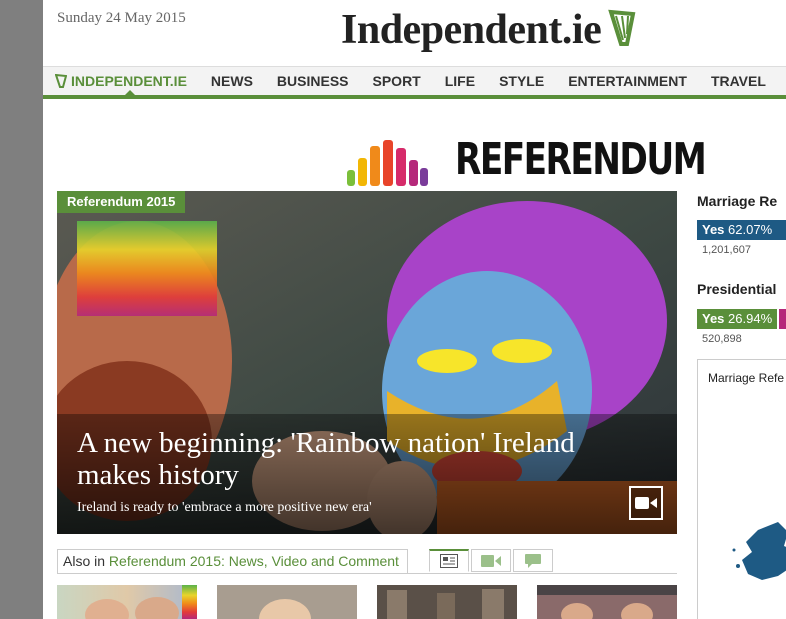 This screenshot has height=619, width=786. Describe the element at coordinates (627, 81) in the screenshot. I see `nav-item-entertainment: ENTERTAINMENT` at that location.